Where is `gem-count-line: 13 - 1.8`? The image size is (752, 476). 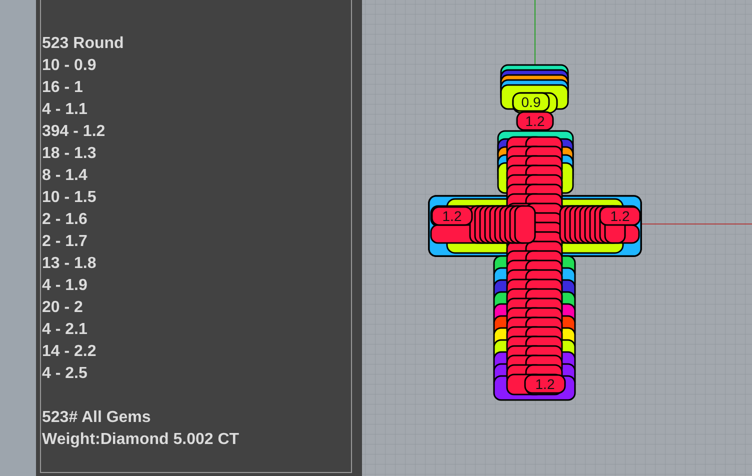 gem-count-line: 13 - 1.8 is located at coordinates (70, 264).